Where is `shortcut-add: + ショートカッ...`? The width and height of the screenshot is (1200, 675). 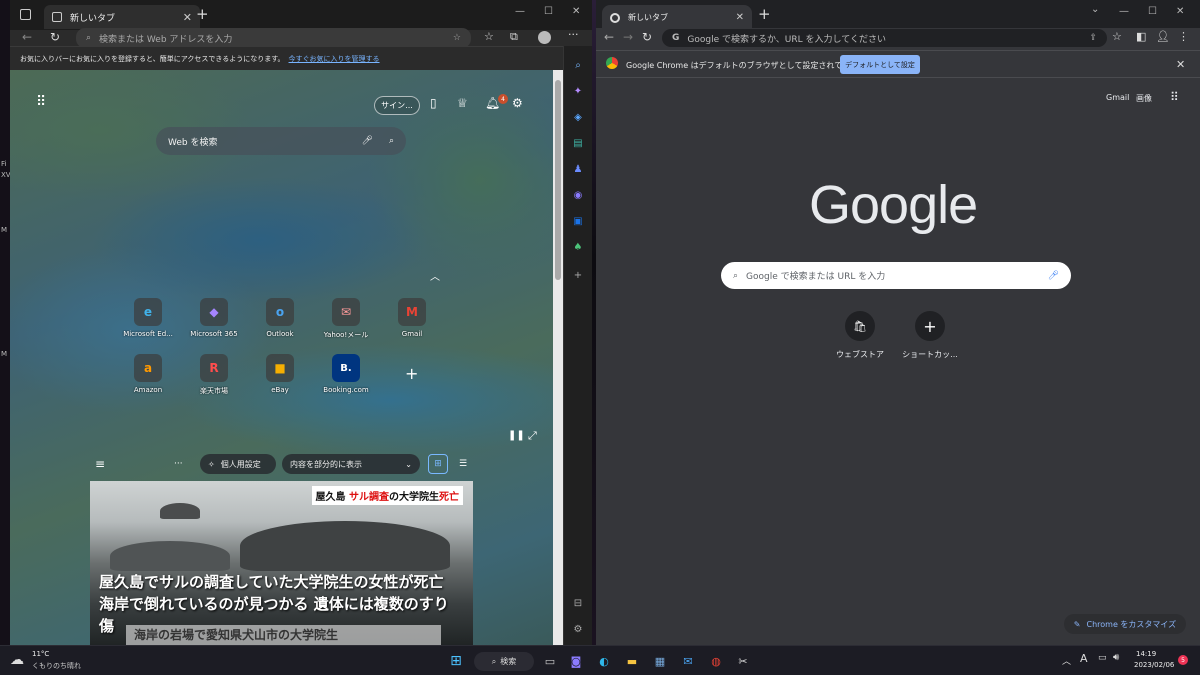 shortcut-add: + ショートカッ... is located at coordinates (930, 335).